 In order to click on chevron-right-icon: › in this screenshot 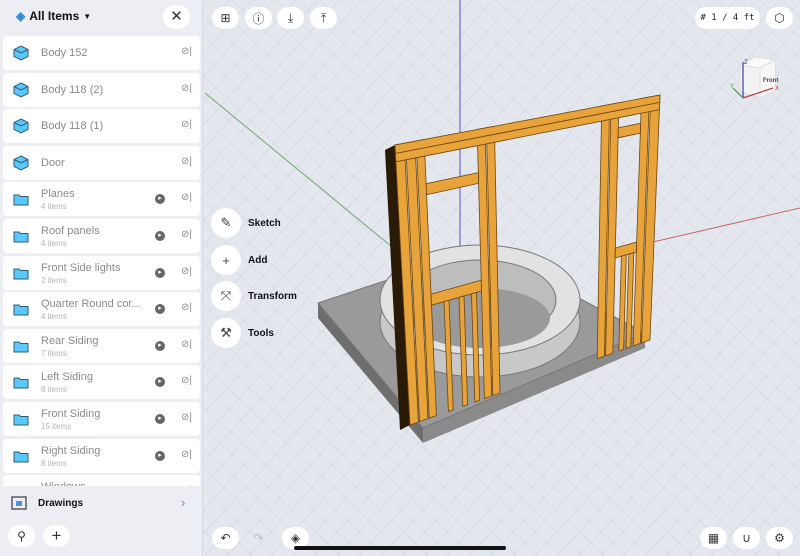, I will do `click(183, 502)`.